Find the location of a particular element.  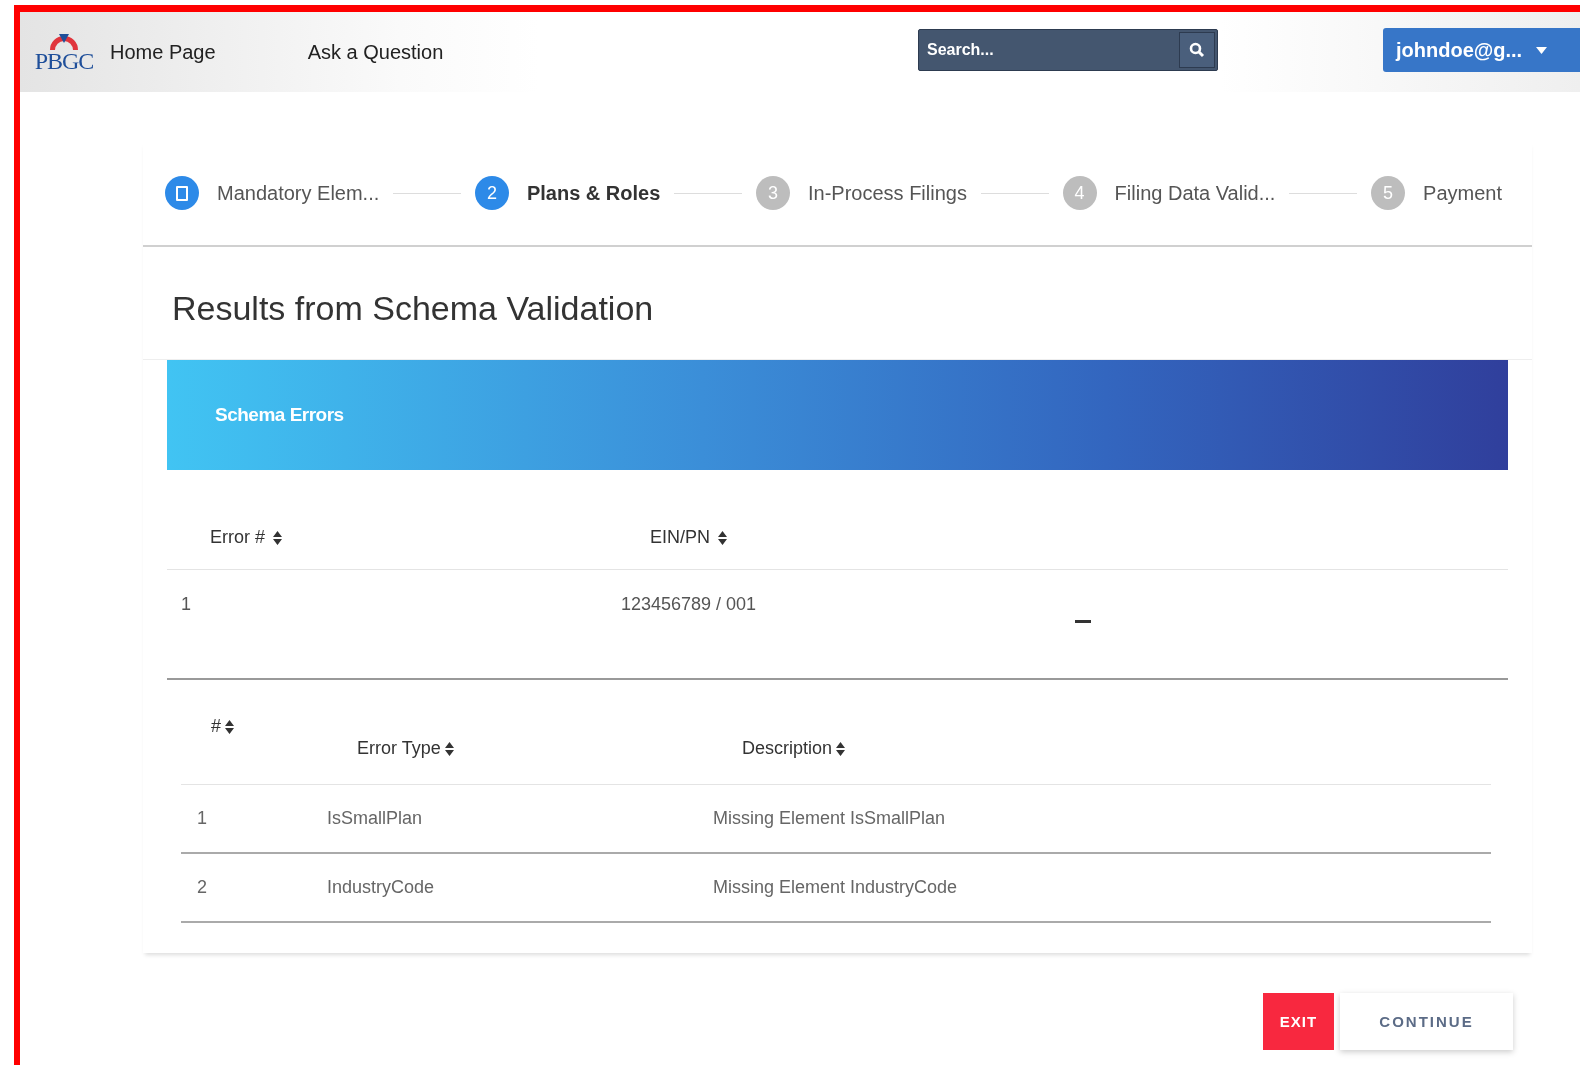

column-header: Error # is located at coordinates (430, 537).